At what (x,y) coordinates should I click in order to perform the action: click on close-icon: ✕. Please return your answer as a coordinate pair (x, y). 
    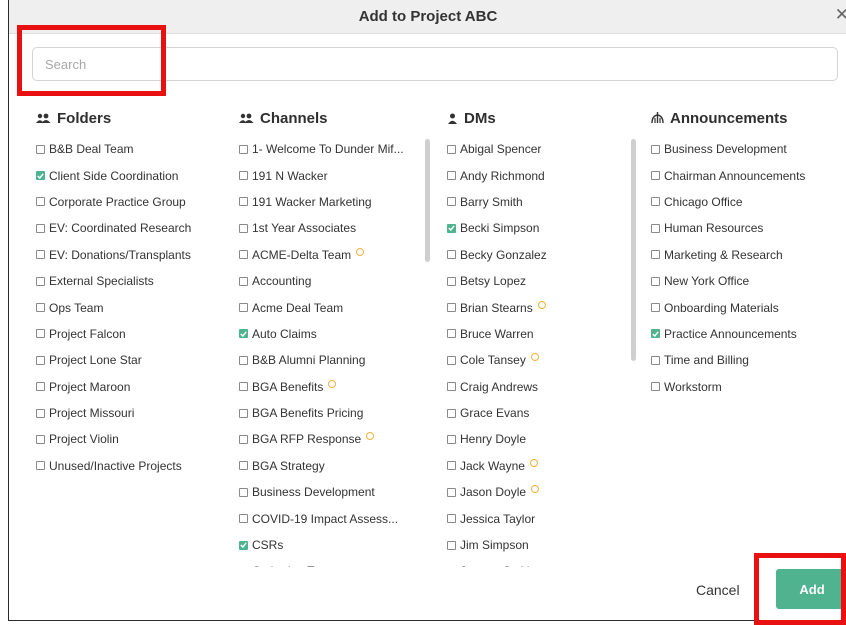
    Looking at the image, I should click on (840, 15).